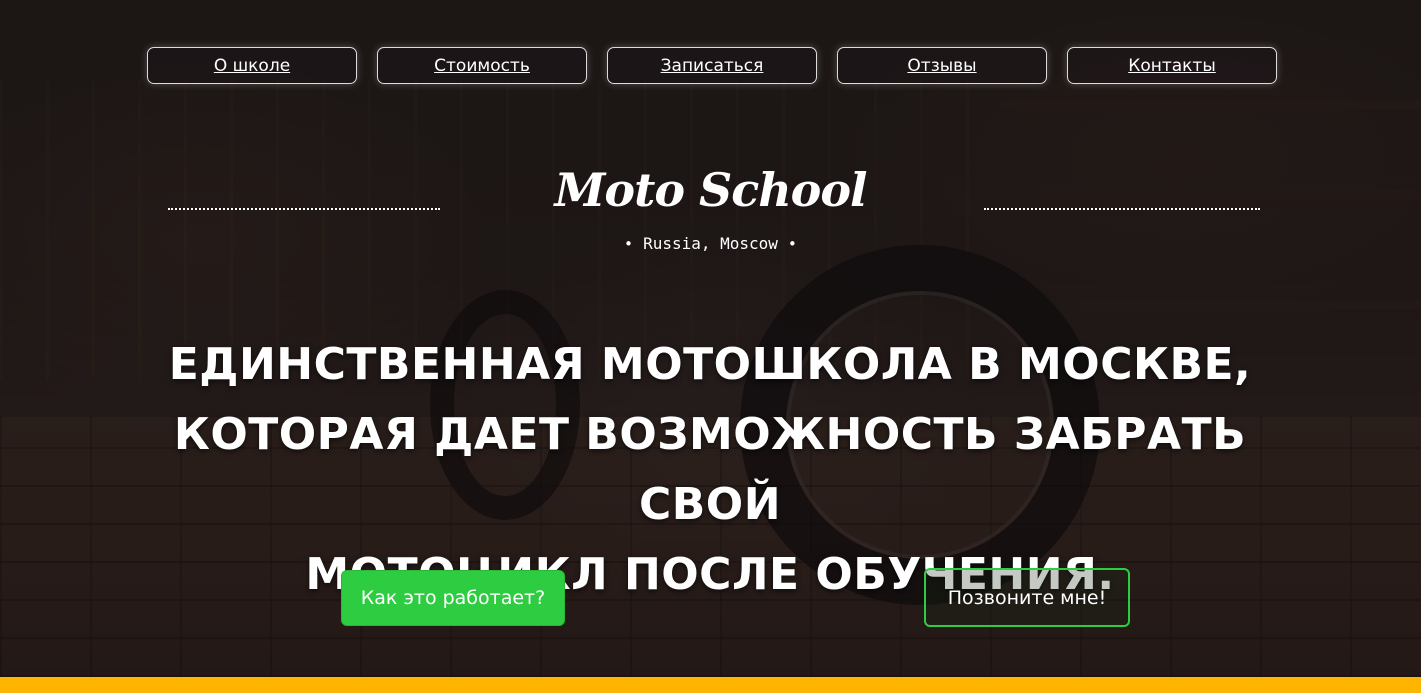  What do you see at coordinates (482, 65) in the screenshot?
I see `nav-item-pricing: Стоимость` at bounding box center [482, 65].